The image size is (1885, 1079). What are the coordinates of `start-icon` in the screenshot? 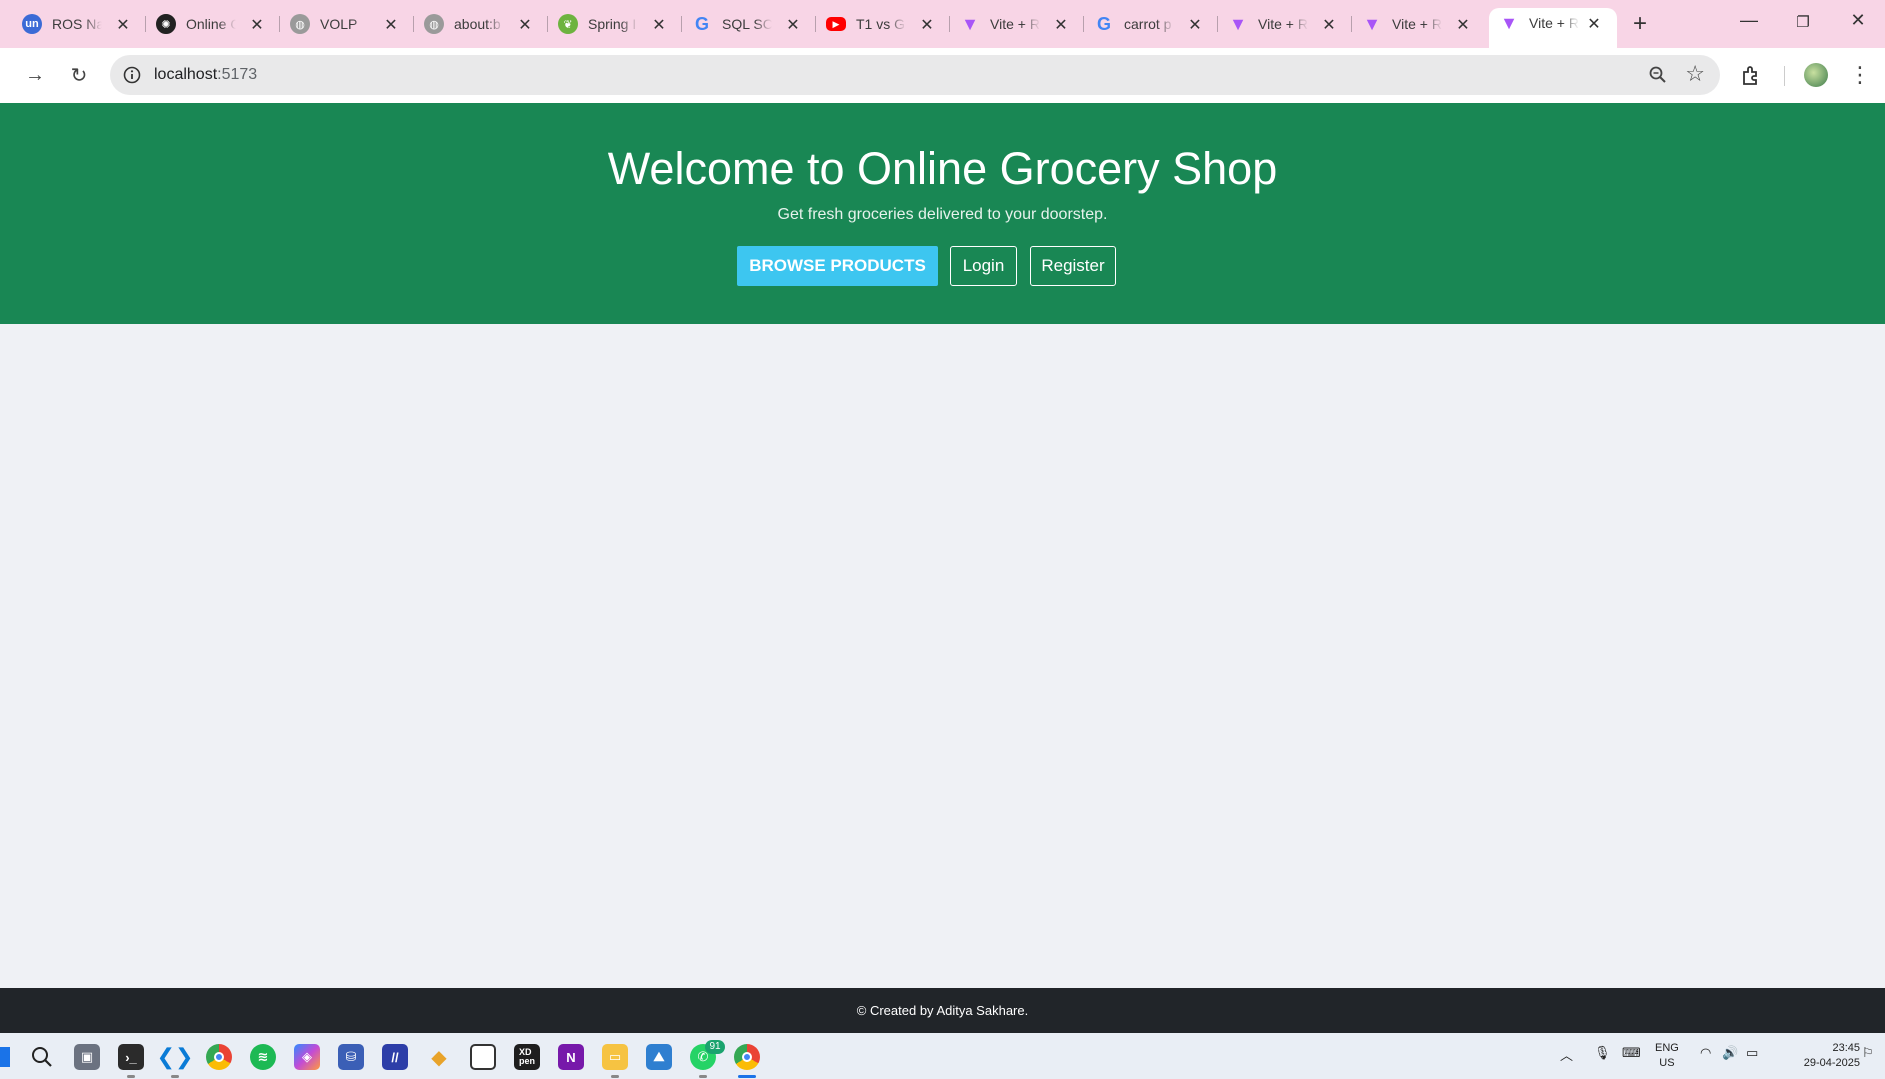 It's located at (5, 1057).